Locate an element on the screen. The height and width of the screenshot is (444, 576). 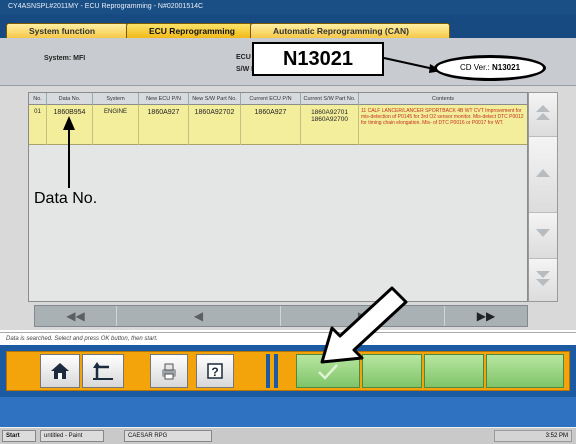
clock: 3:52 PM is located at coordinates (556, 436).